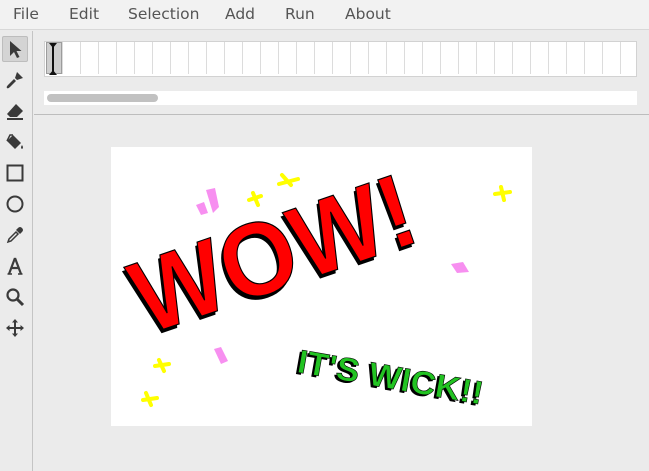 This screenshot has width=649, height=471. I want to click on frame-number: 17, so click(342, 76).